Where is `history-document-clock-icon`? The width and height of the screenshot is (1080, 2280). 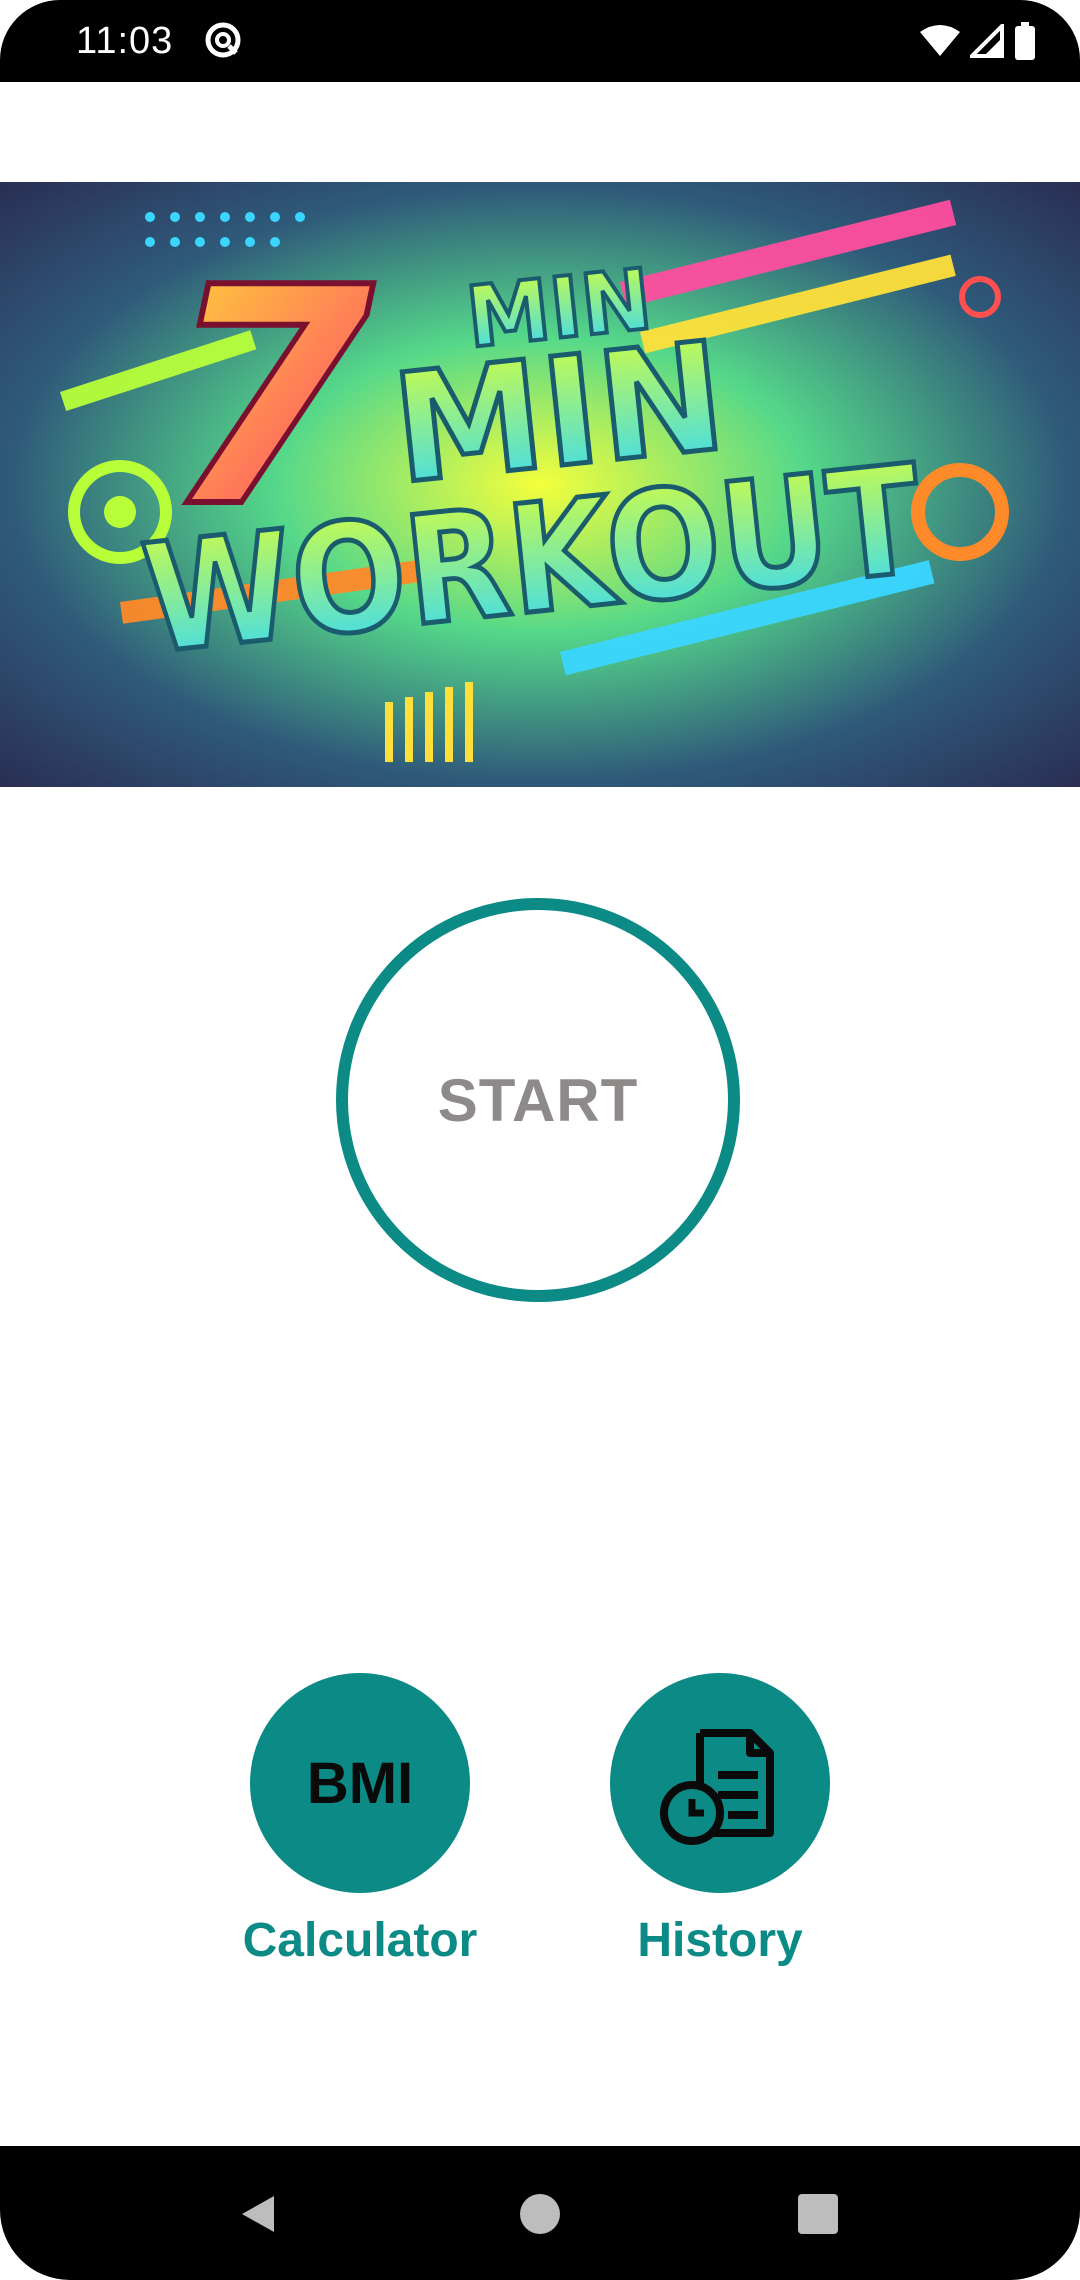 history-document-clock-icon is located at coordinates (717, 1787).